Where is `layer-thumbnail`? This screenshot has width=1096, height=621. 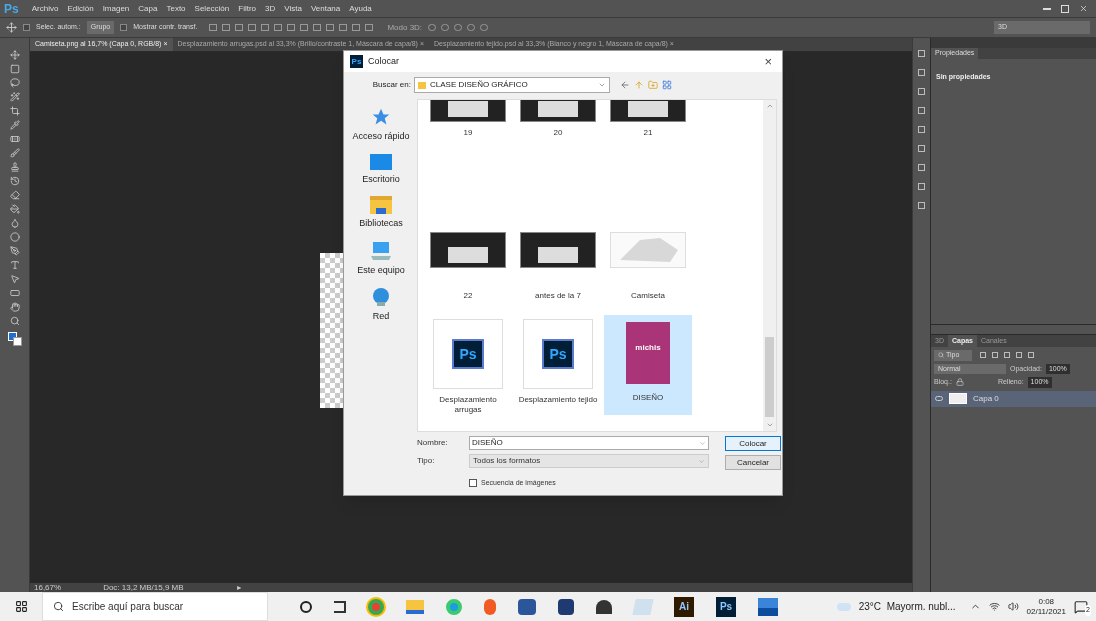
layer-thumbnail is located at coordinates (958, 398).